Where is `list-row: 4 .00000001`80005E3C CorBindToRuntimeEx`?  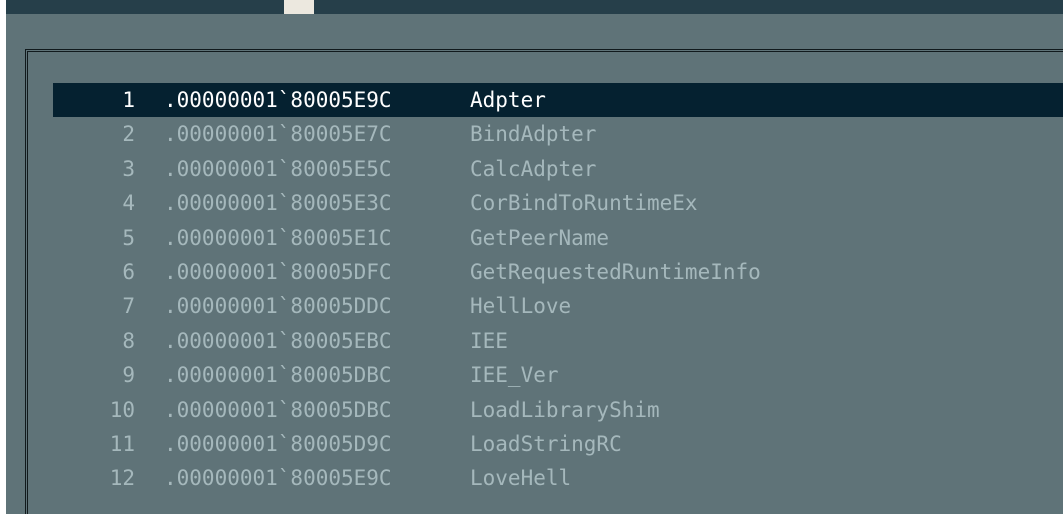
list-row: 4 .00000001`80005E3C CorBindToRuntimeEx is located at coordinates (558, 203).